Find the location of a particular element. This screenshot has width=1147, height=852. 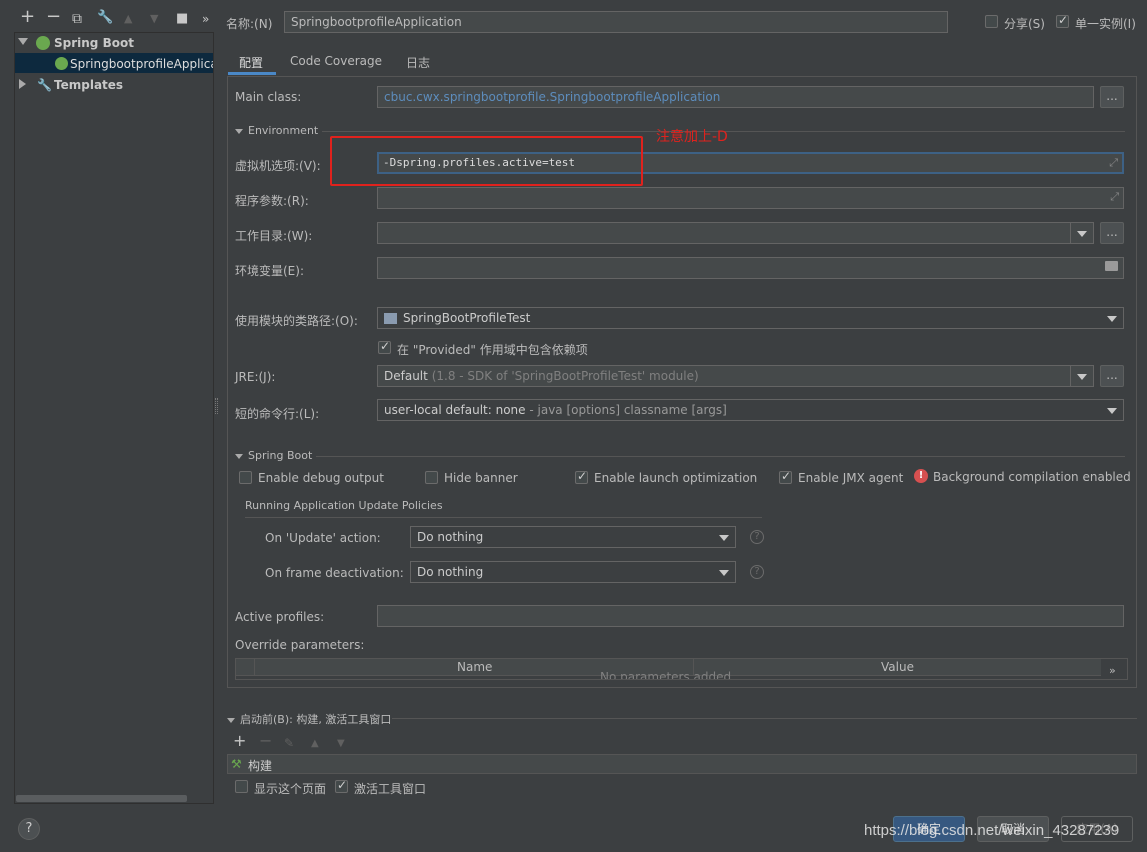

tree-root-label: Spring Boot is located at coordinates (94, 43).